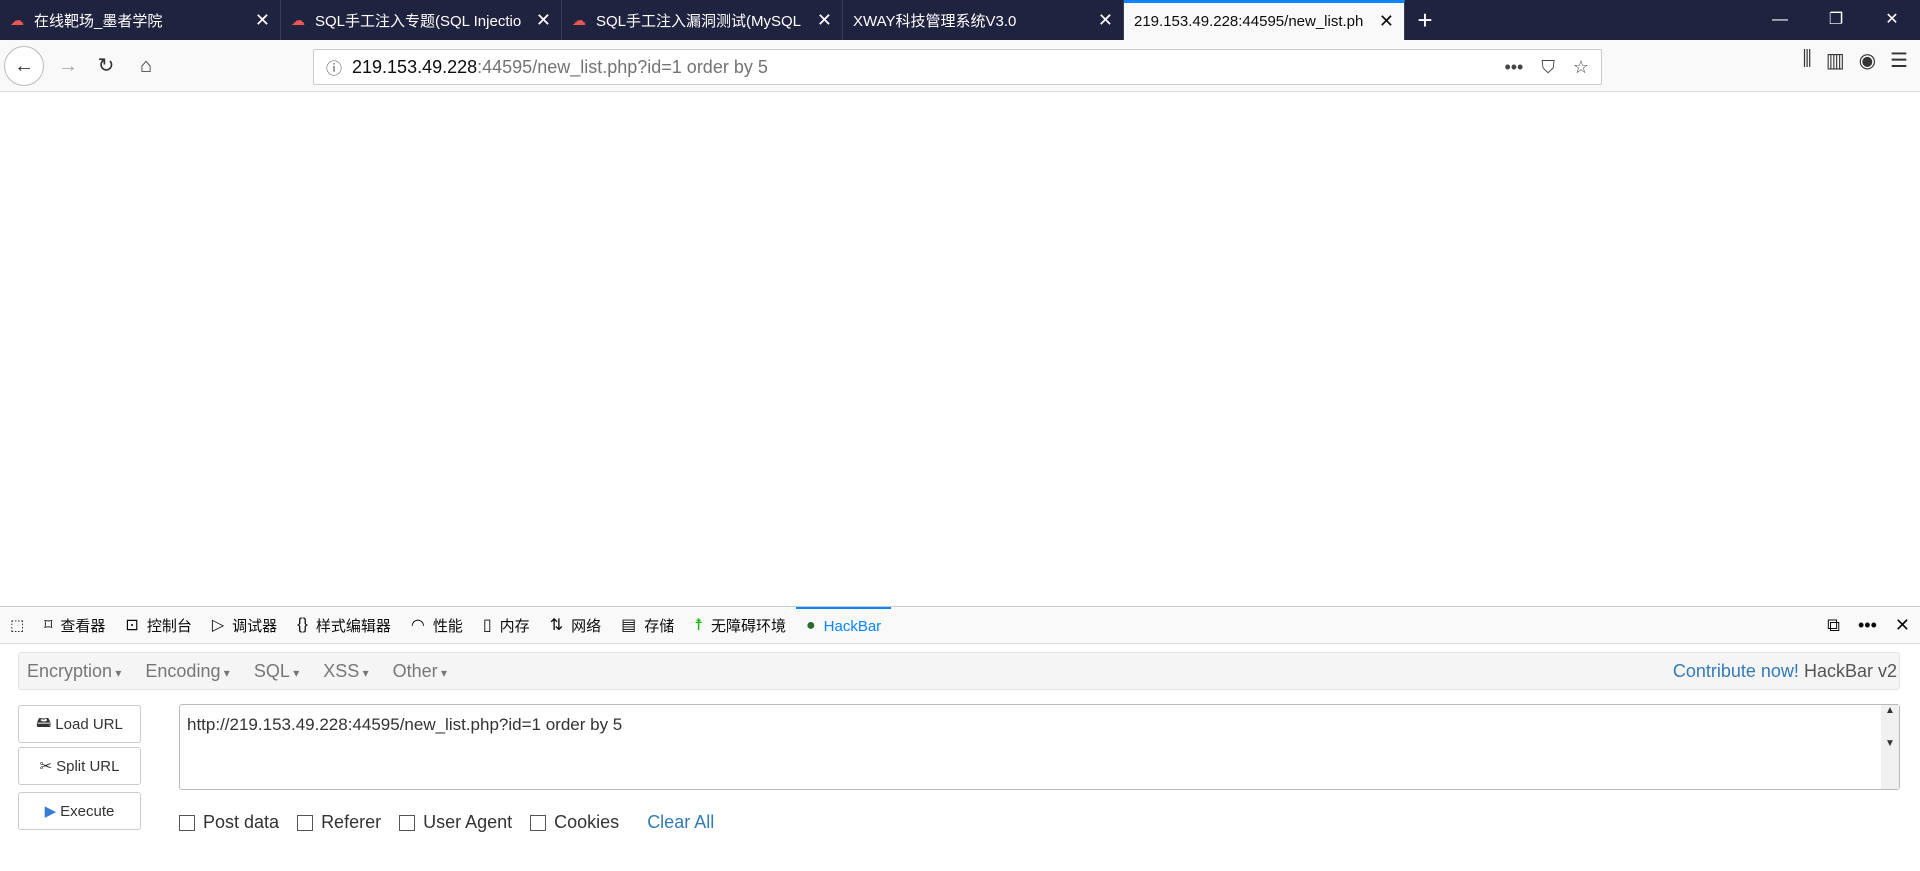 The width and height of the screenshot is (1920, 871). What do you see at coordinates (187, 671) in the screenshot?
I see `menu-encoding: Encoding` at bounding box center [187, 671].